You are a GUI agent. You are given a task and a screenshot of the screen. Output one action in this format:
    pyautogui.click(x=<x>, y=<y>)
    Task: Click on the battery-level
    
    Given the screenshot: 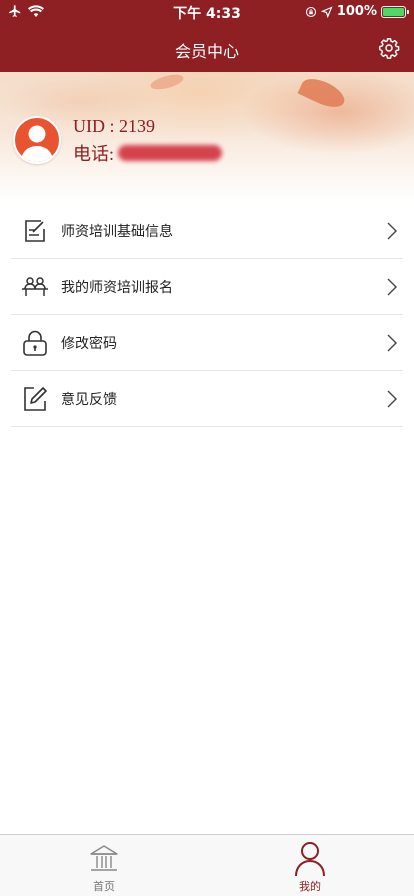 What is the action you would take?
    pyautogui.click(x=393, y=11)
    